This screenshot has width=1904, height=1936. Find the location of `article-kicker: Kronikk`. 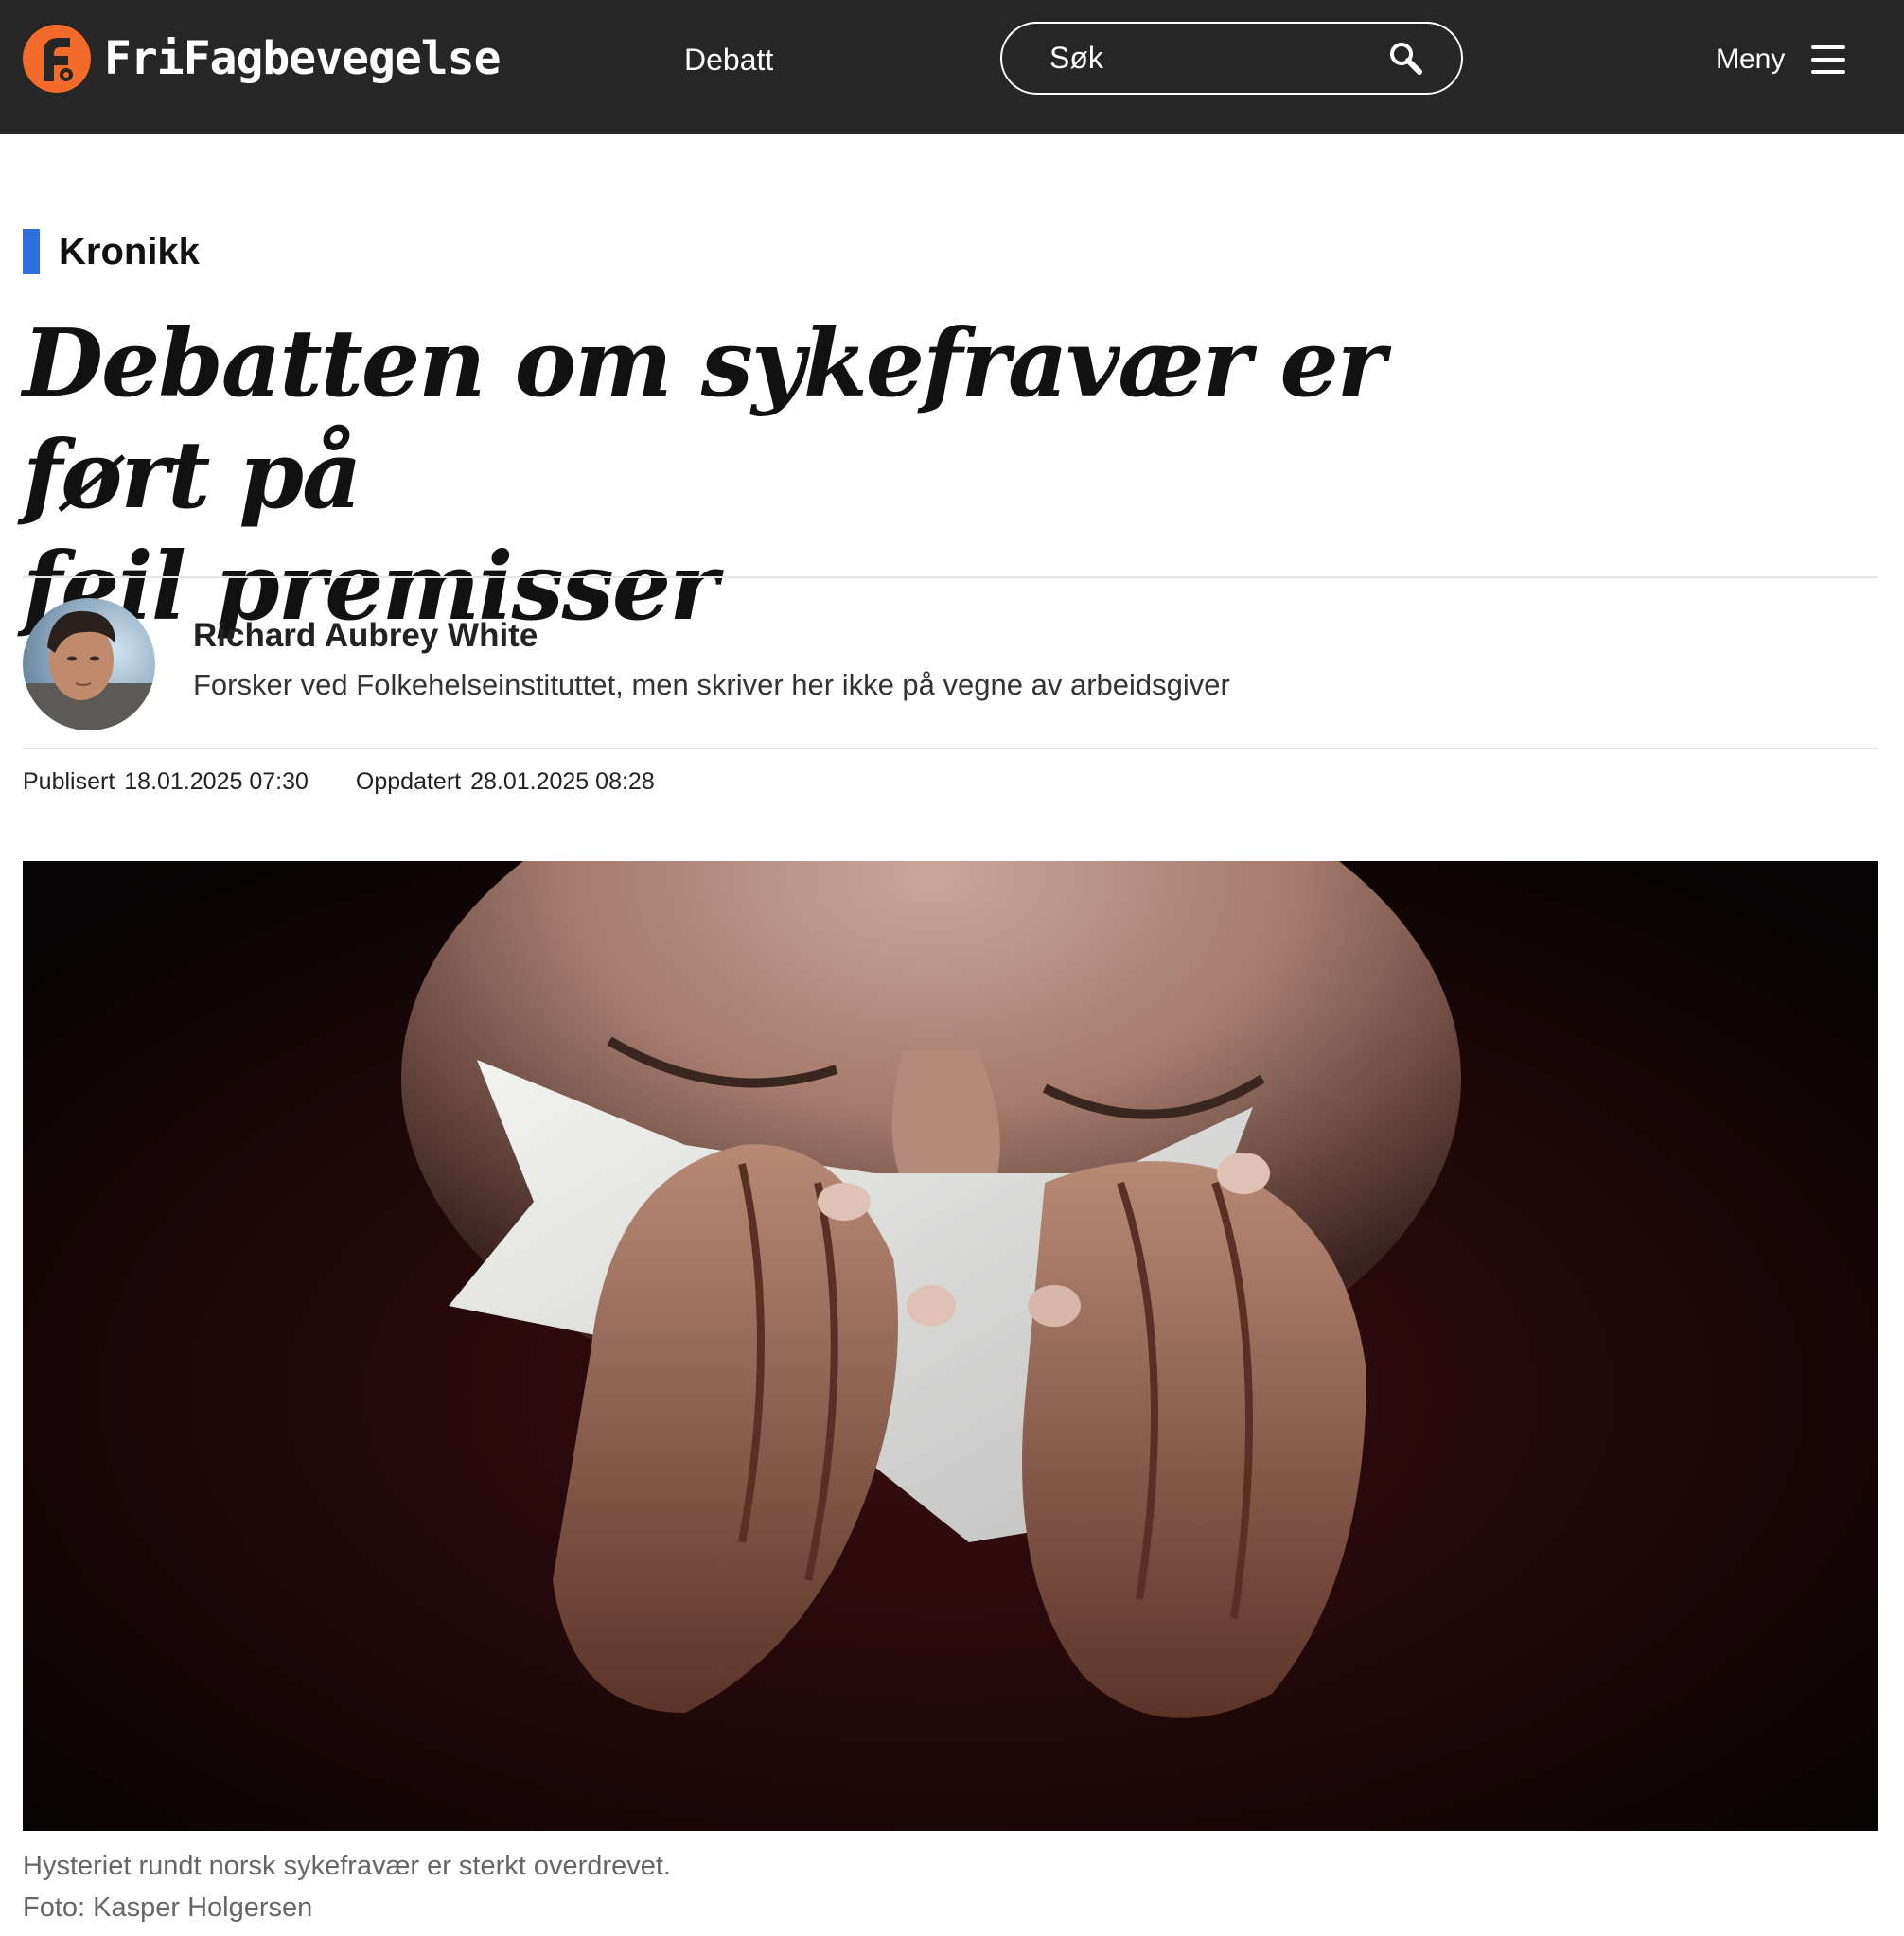

article-kicker: Kronikk is located at coordinates (111, 252).